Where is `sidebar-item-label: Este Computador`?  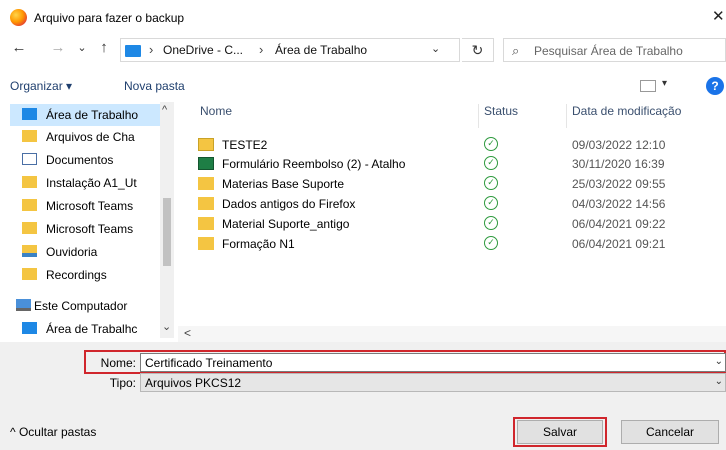
sidebar-item-label: Este Computador is located at coordinates (81, 306).